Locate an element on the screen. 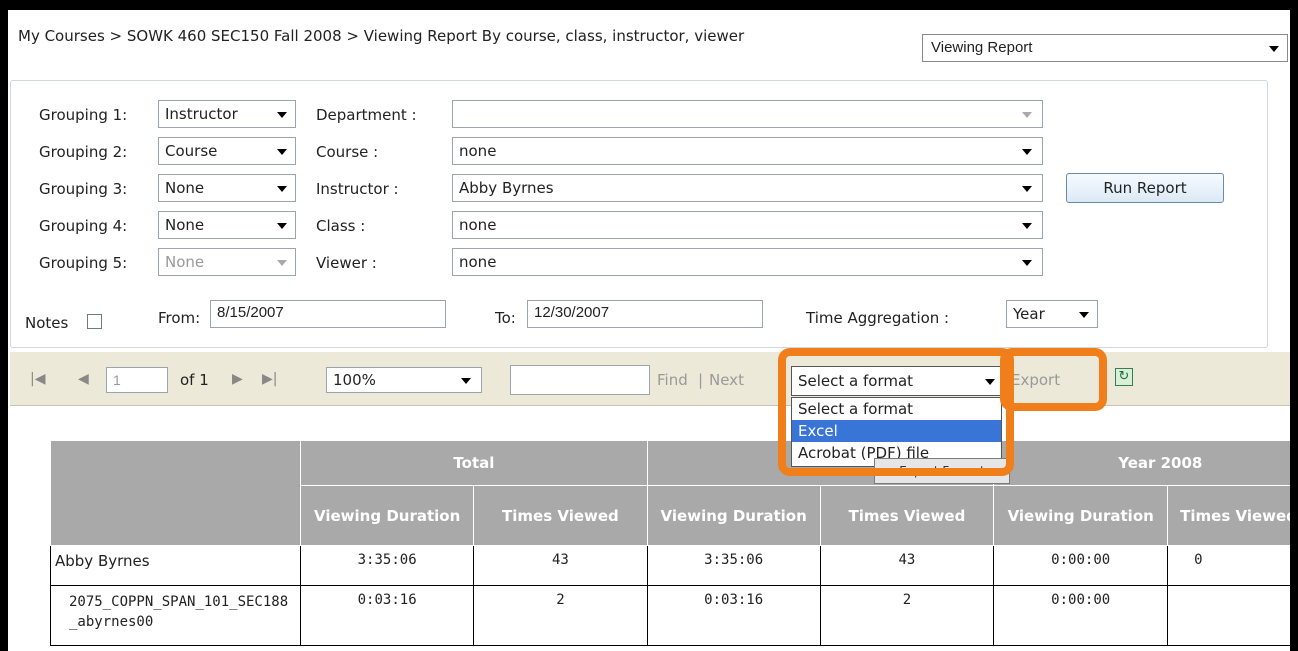 The height and width of the screenshot is (651, 1298). viewer-value: none is located at coordinates (478, 262).